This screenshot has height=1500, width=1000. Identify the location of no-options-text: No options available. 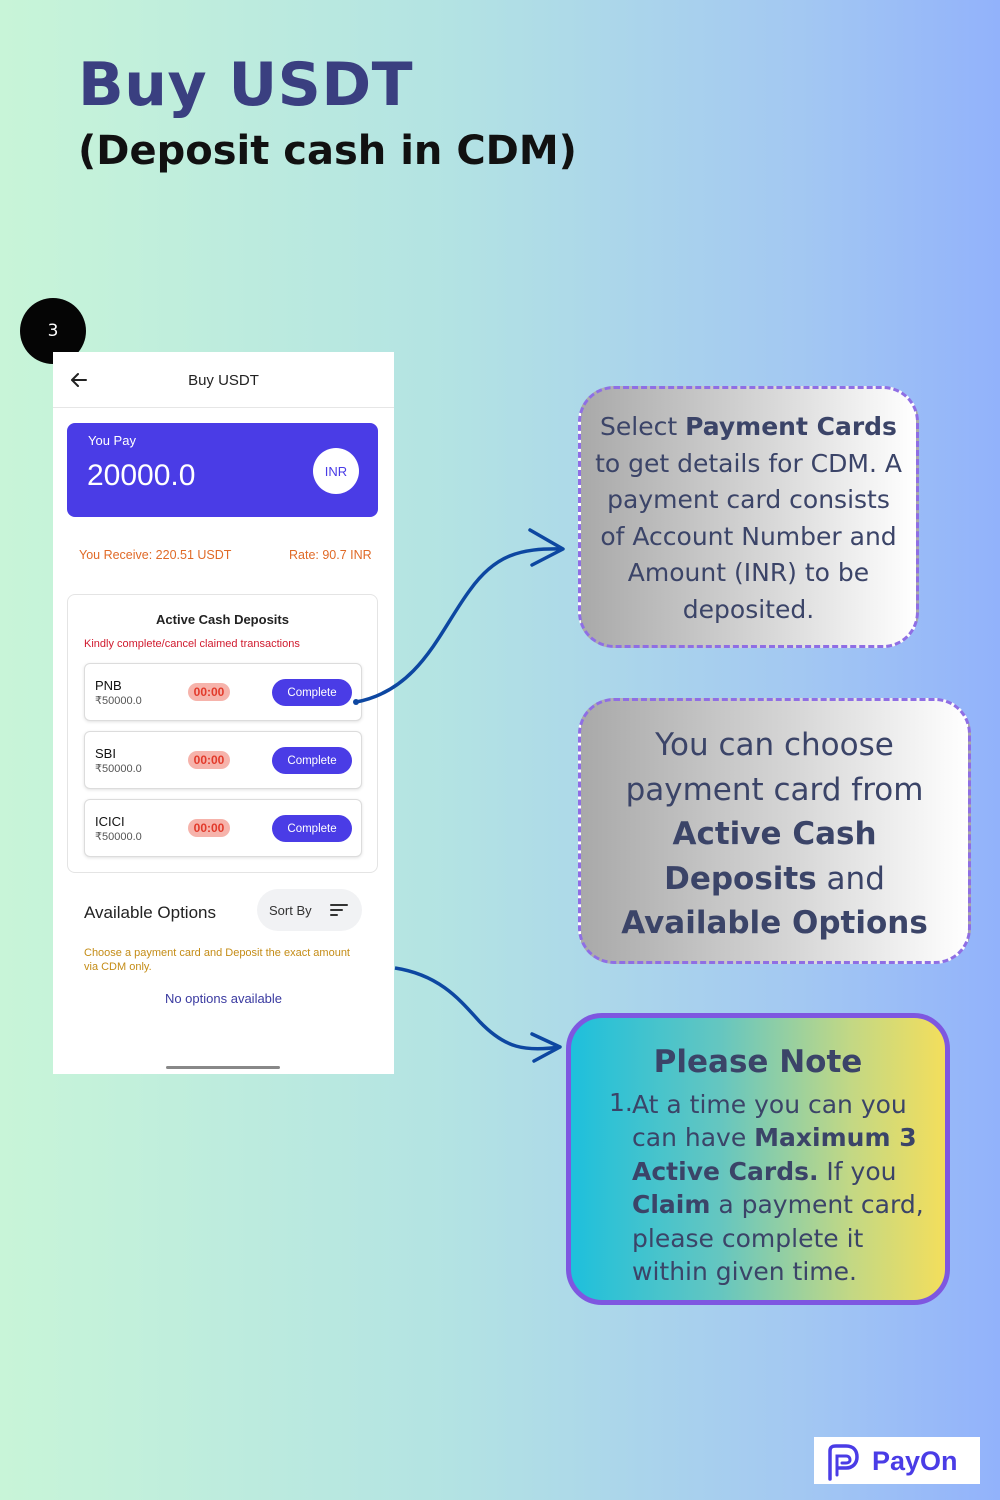
(223, 998).